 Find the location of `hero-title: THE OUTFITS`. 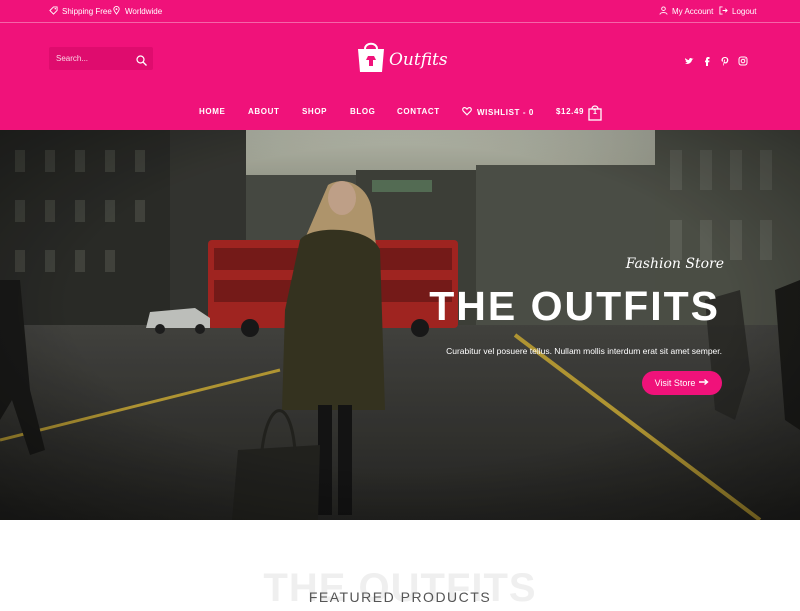

hero-title: THE OUTFITS is located at coordinates (574, 306).